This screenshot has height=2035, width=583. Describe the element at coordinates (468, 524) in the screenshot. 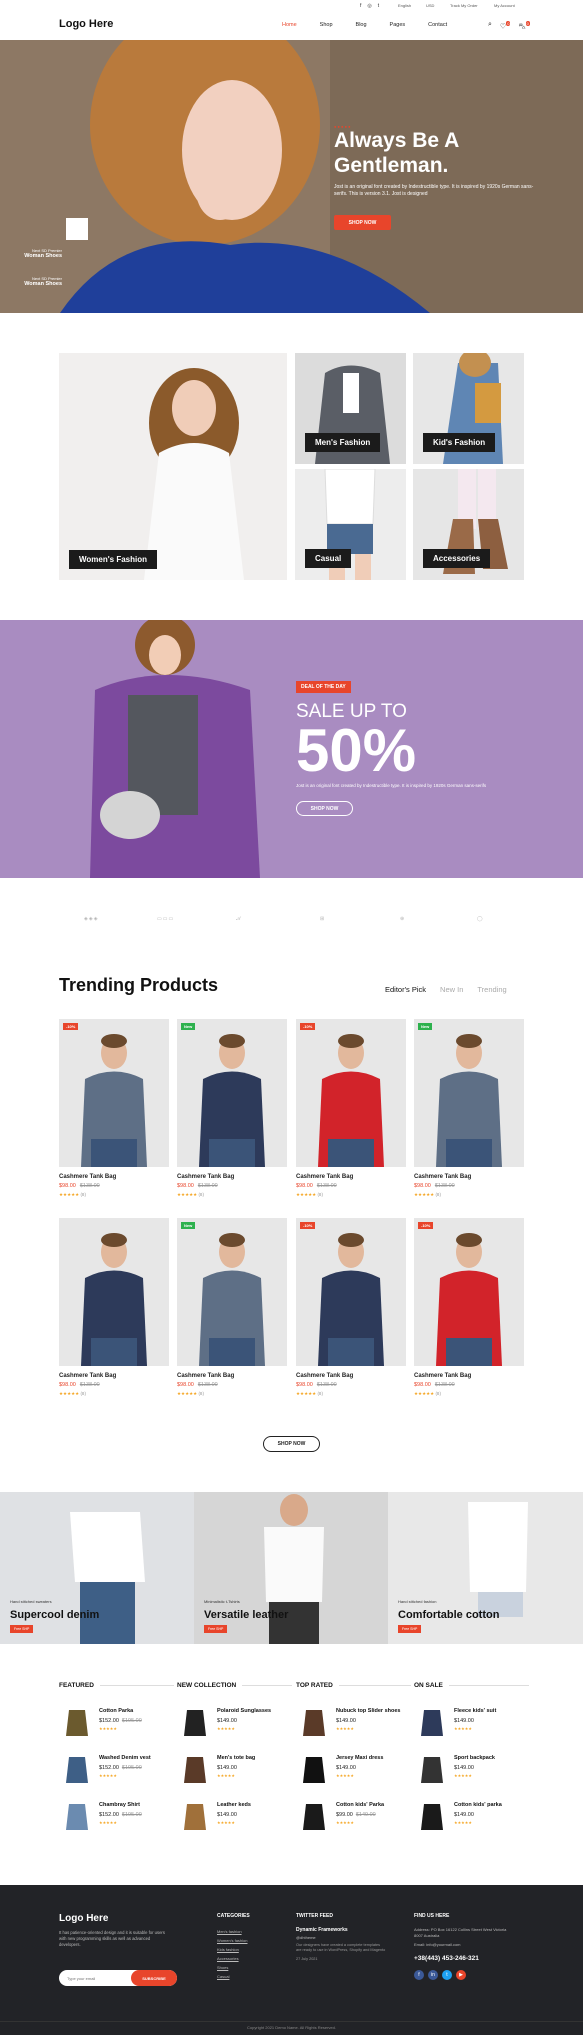

I see `category-accessories: Accessories` at that location.